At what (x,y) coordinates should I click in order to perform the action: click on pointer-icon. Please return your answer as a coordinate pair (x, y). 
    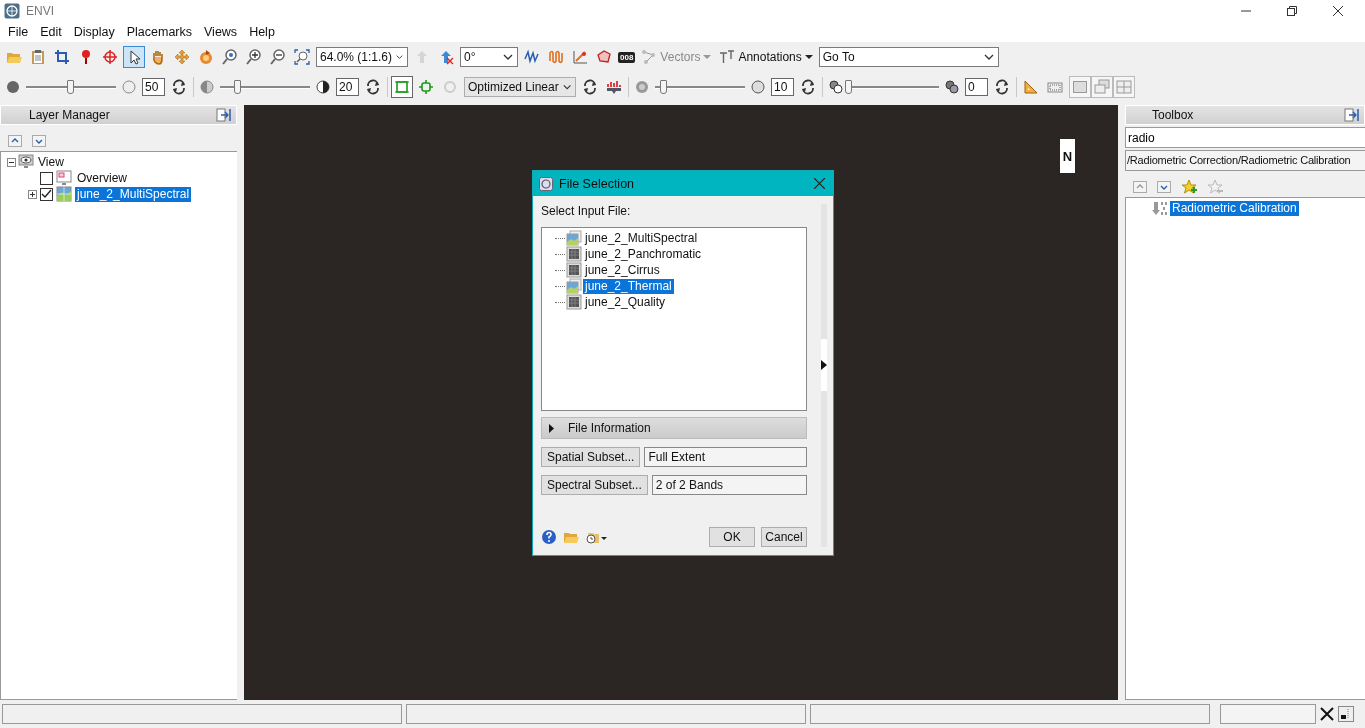
    Looking at the image, I should click on (134, 57).